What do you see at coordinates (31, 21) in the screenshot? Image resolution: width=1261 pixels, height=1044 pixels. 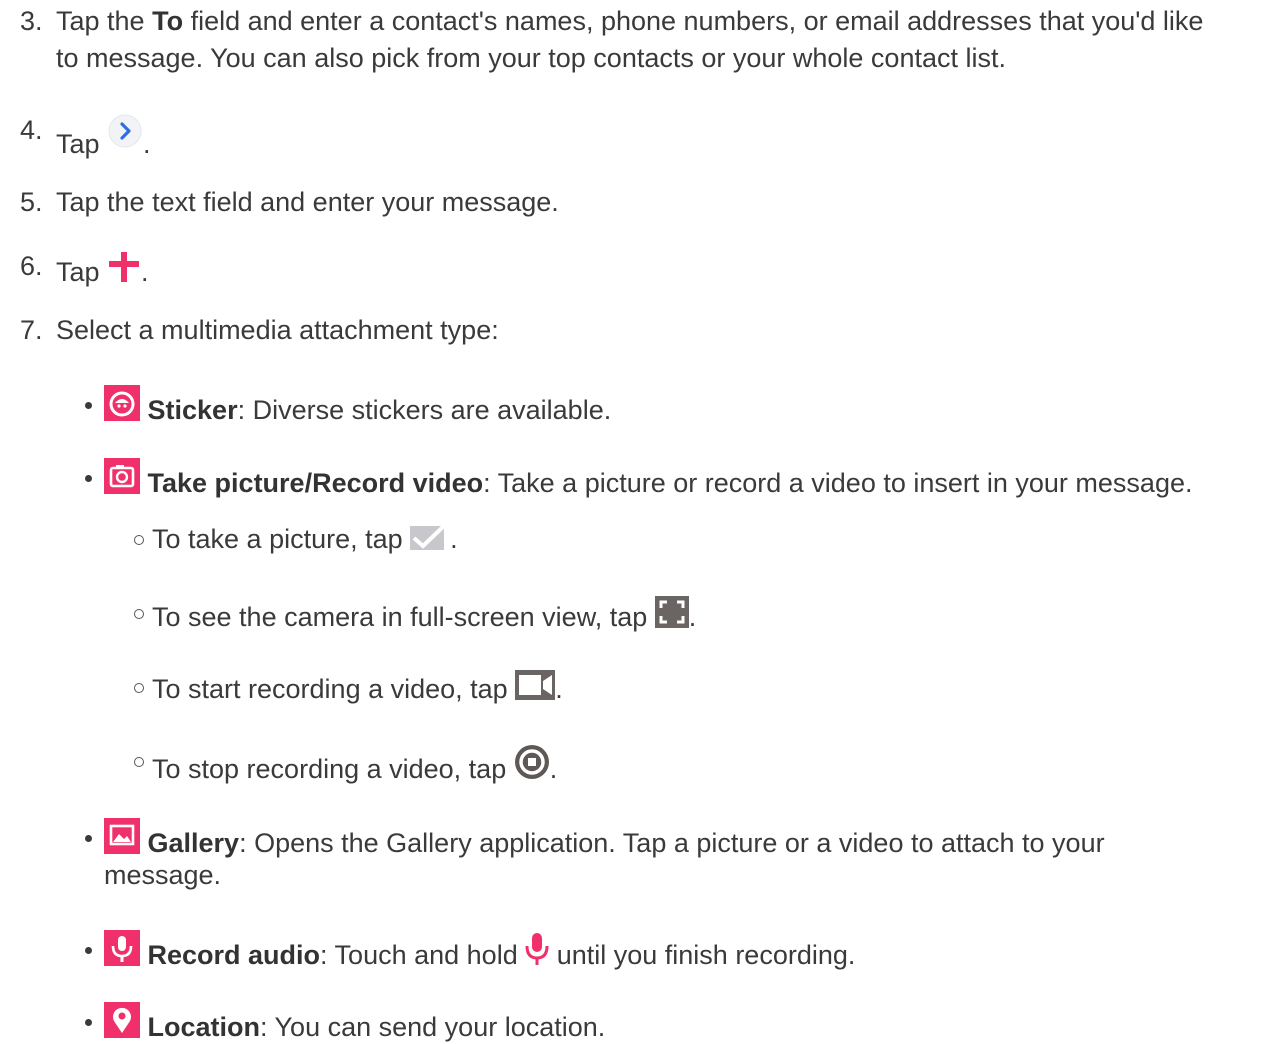 I see `step-number: 3.` at bounding box center [31, 21].